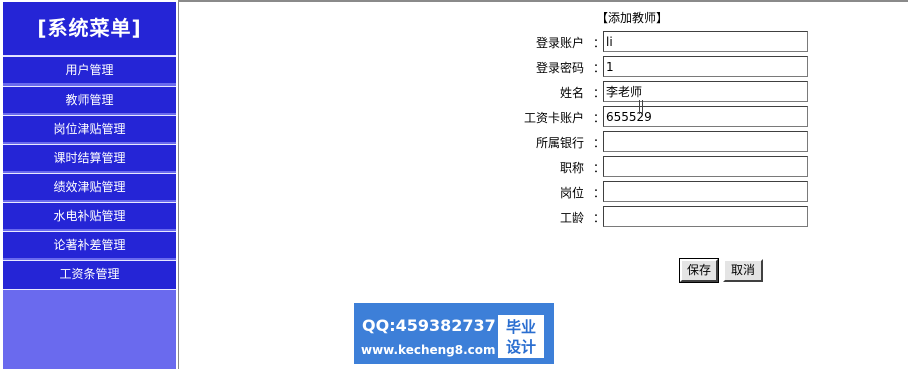 This screenshot has width=908, height=369. Describe the element at coordinates (705, 116) in the screenshot. I see `salary-card-input` at that location.